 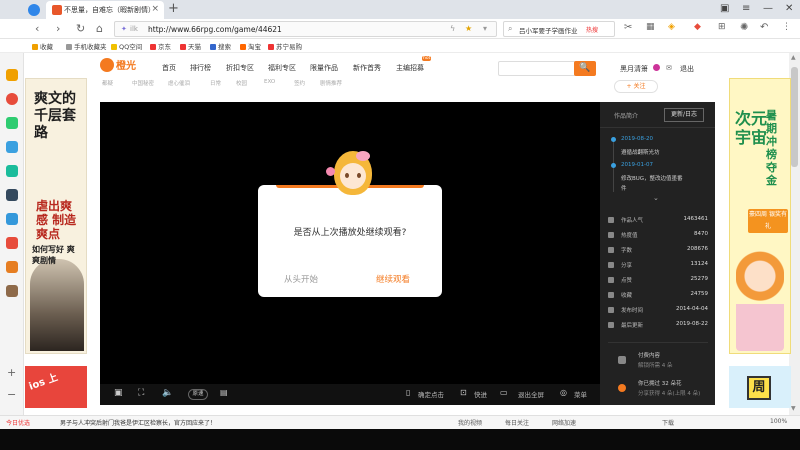 I want to click on tag: 都疑, so click(x=107, y=83).